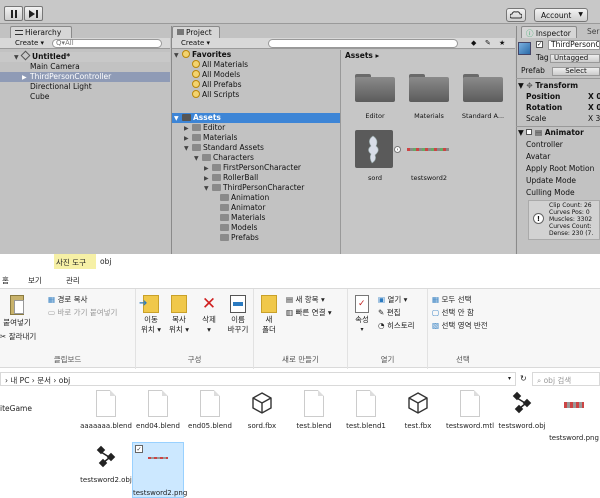  What do you see at coordinates (574, 45) in the screenshot?
I see `object-name-field: ThirdPersonCo` at bounding box center [574, 45].